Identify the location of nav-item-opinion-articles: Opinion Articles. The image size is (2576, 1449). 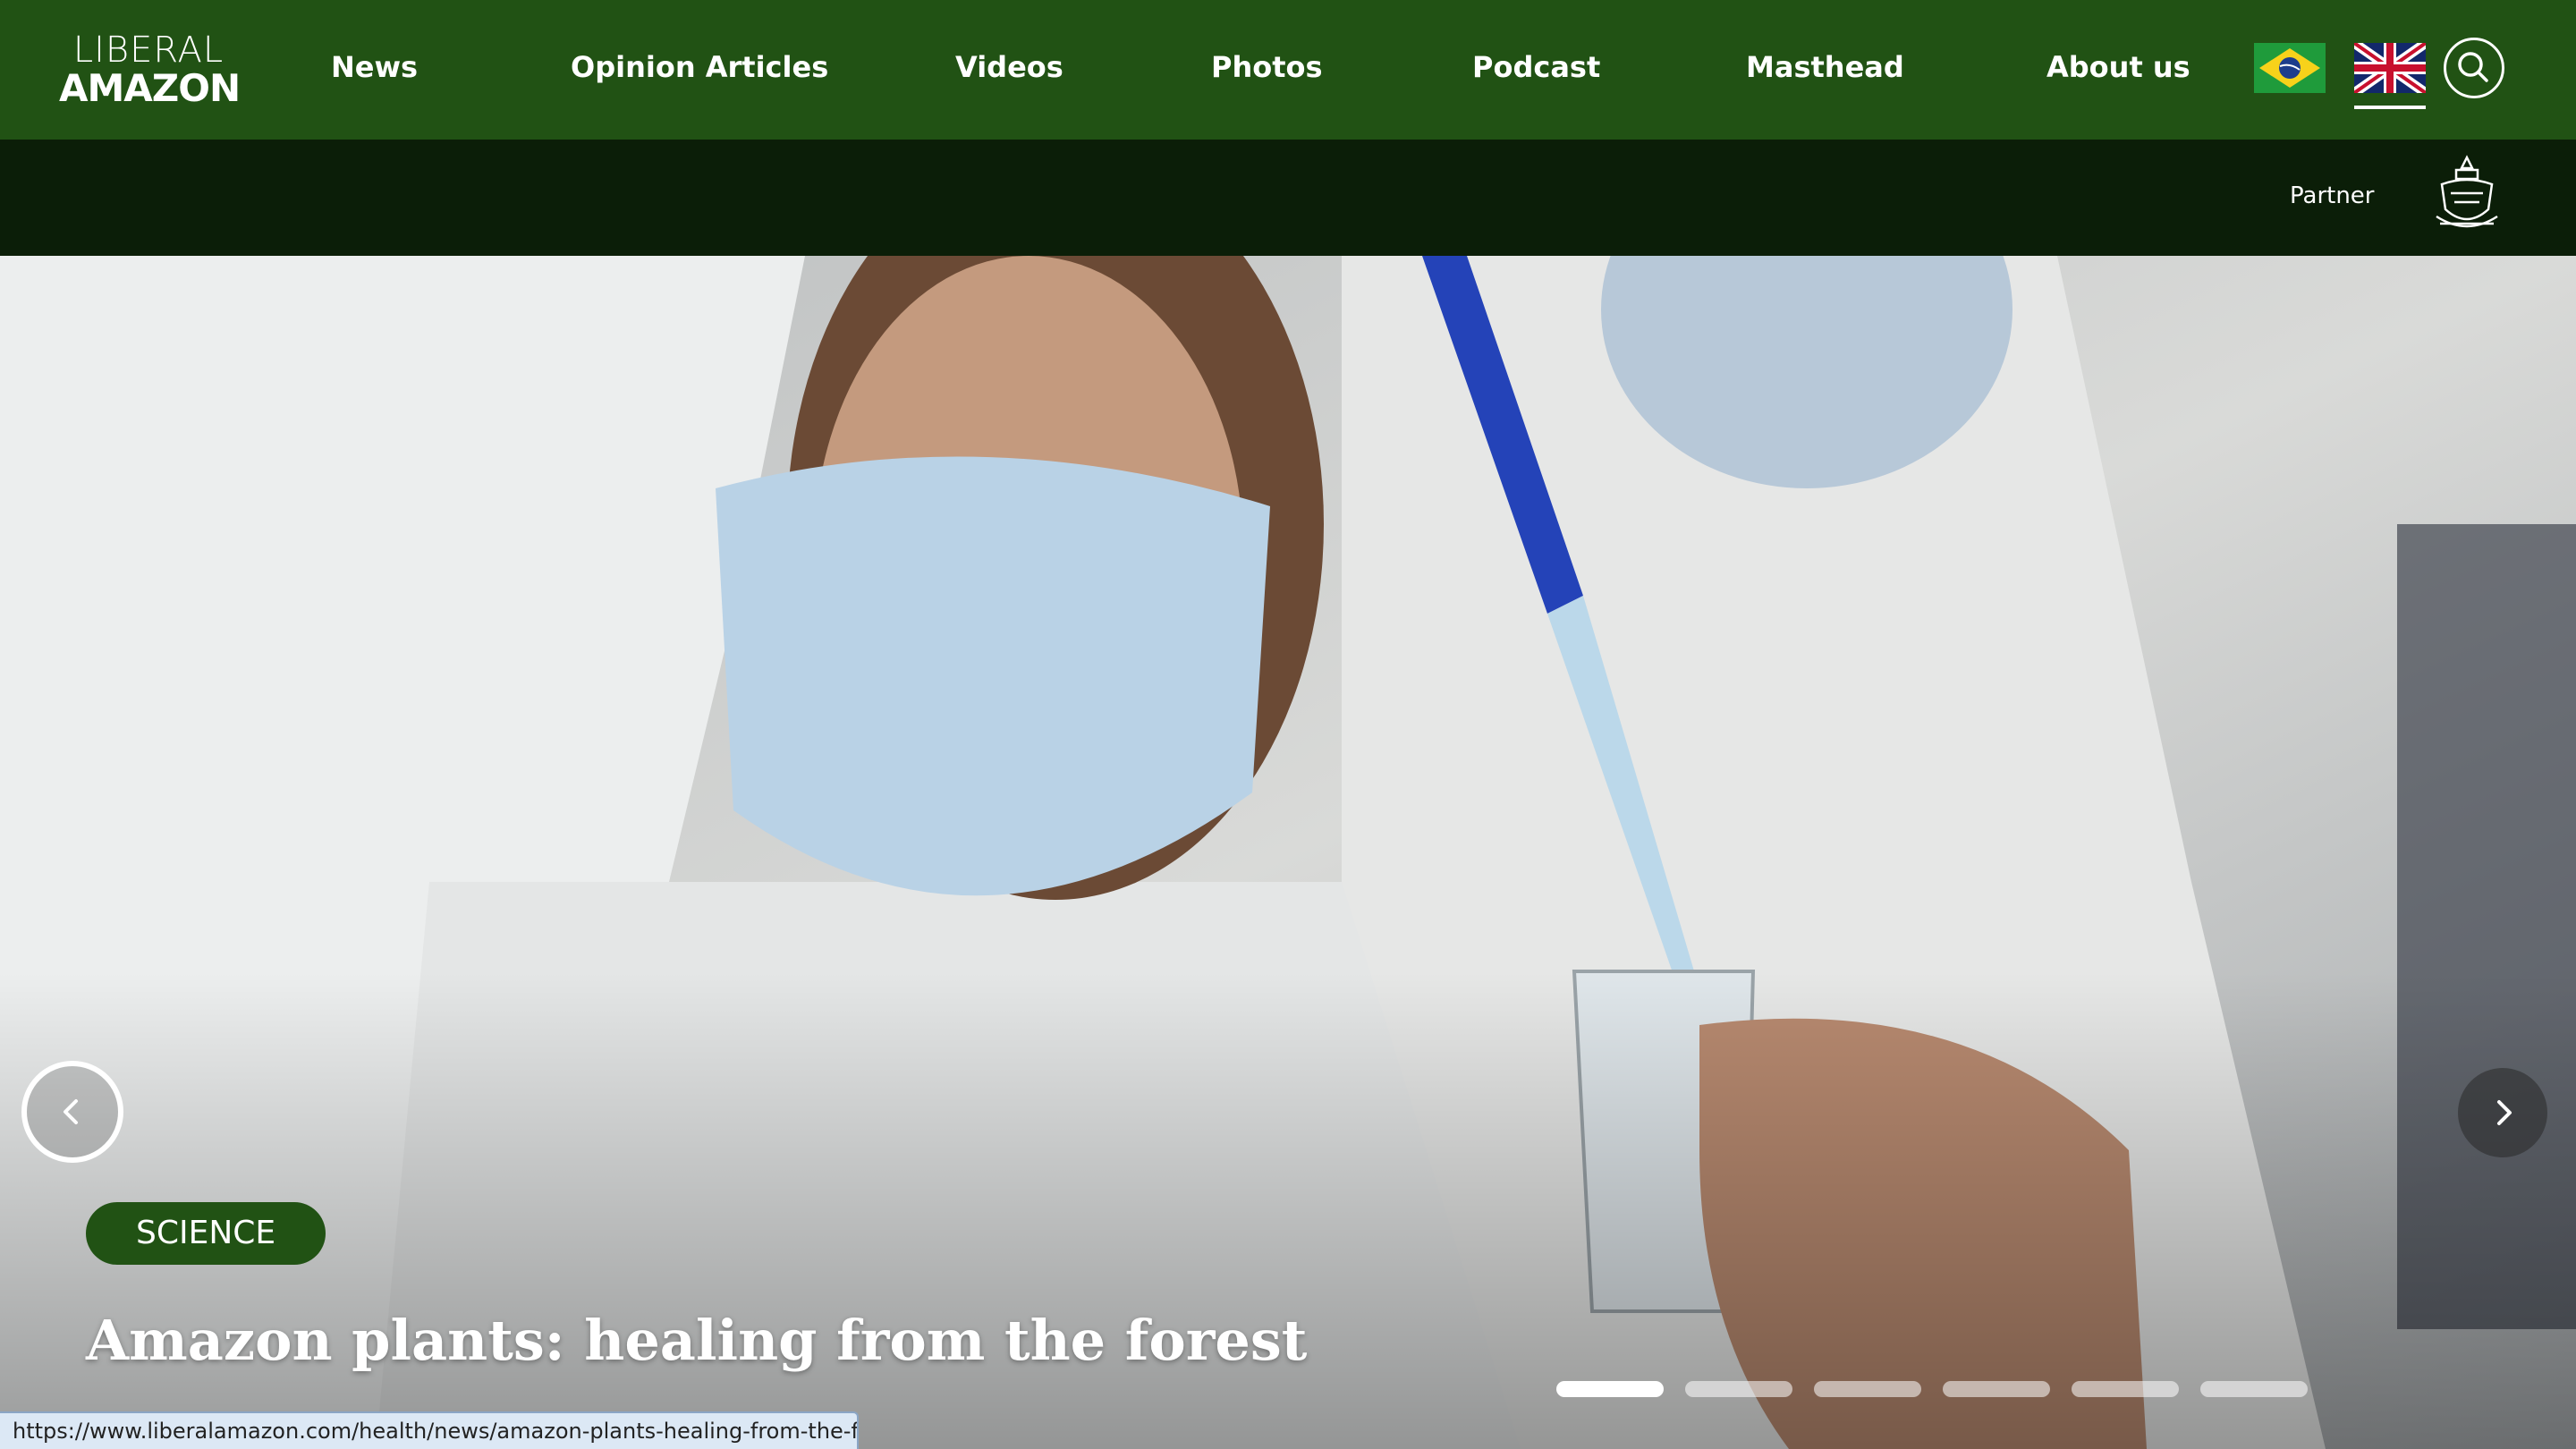
(699, 67).